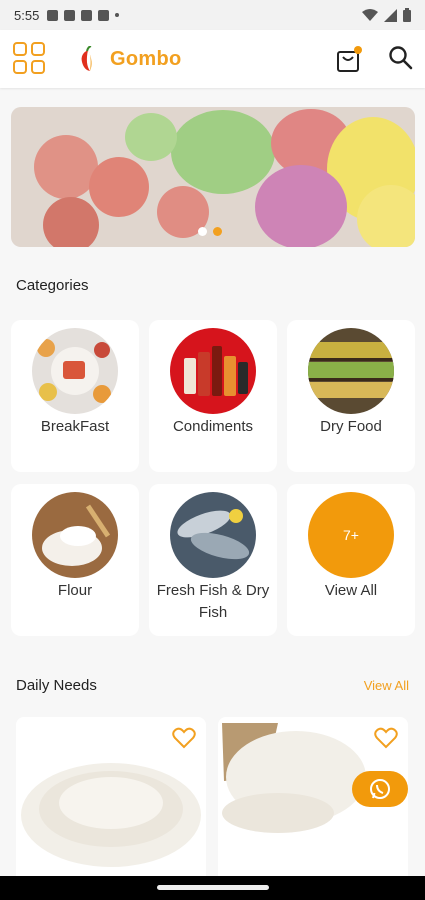 The height and width of the screenshot is (900, 425). What do you see at coordinates (52, 285) in the screenshot?
I see `categories-heading: Categories` at bounding box center [52, 285].